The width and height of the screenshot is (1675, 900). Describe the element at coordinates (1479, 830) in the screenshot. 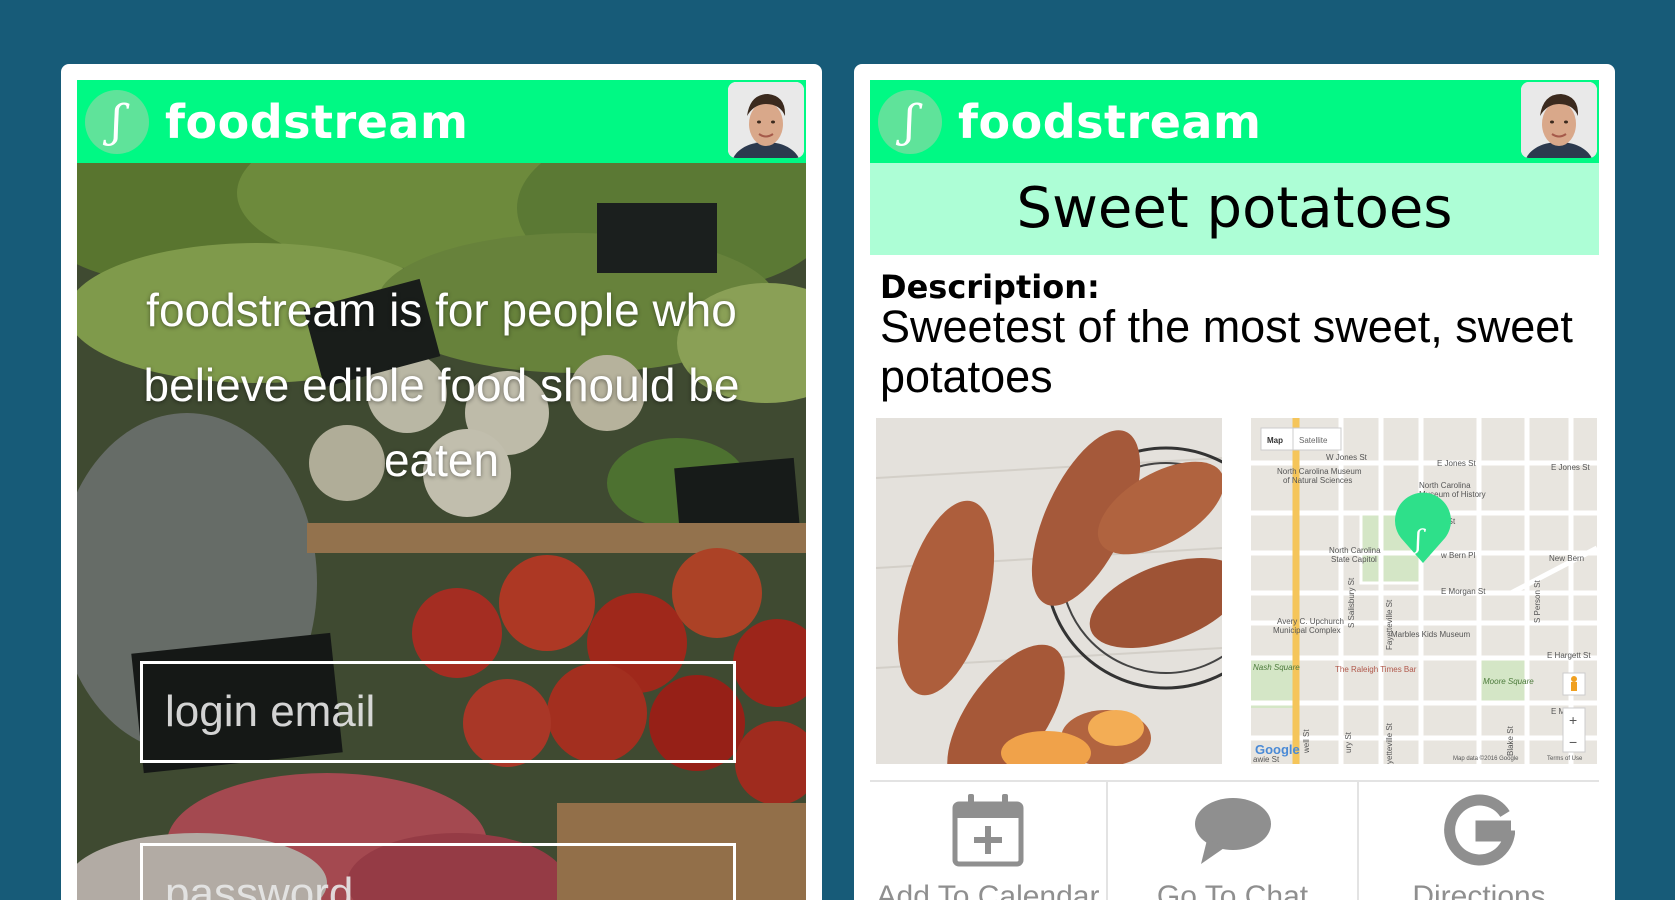

I see `google-g-icon` at that location.